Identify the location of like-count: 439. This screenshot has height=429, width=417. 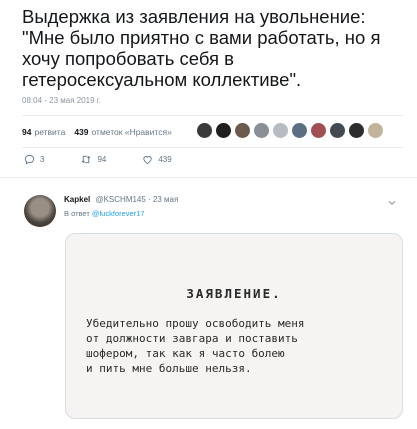
(165, 159).